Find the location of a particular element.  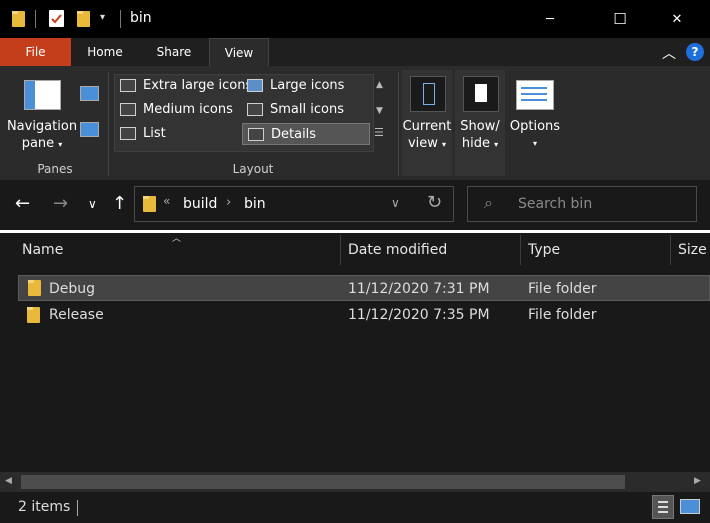

properties-icon is located at coordinates (56, 18).